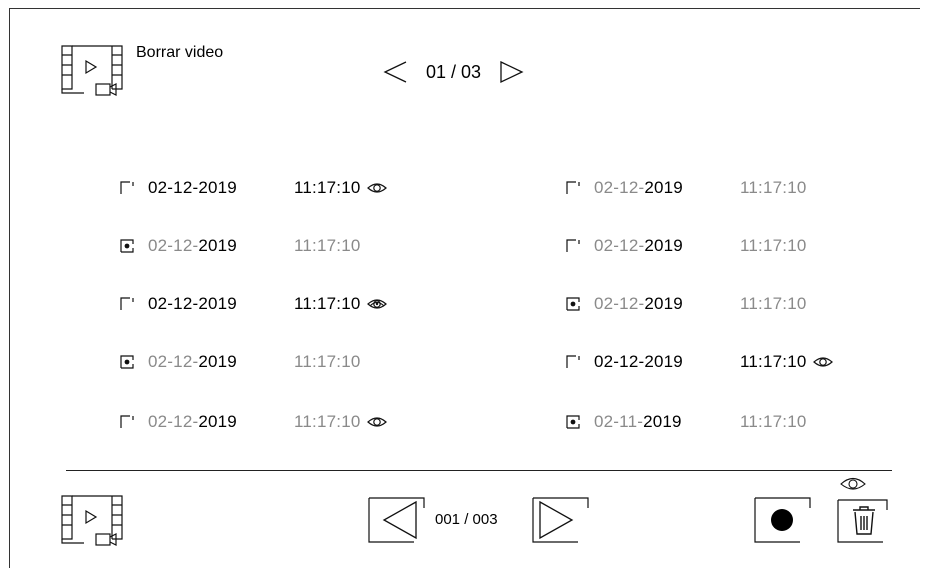  I want to click on record-dot-icon, so click(782, 520).